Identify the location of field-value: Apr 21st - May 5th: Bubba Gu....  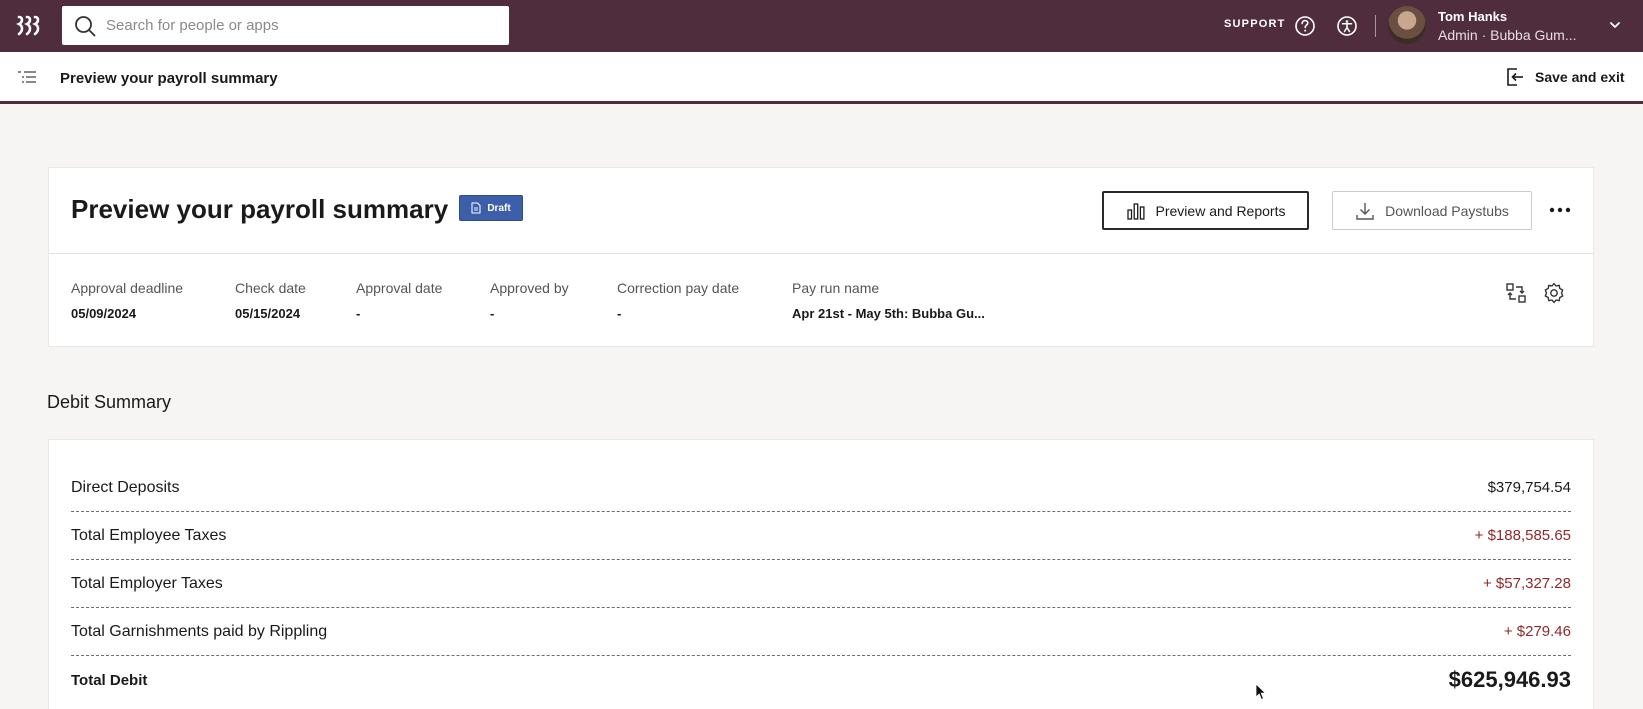
(888, 313).